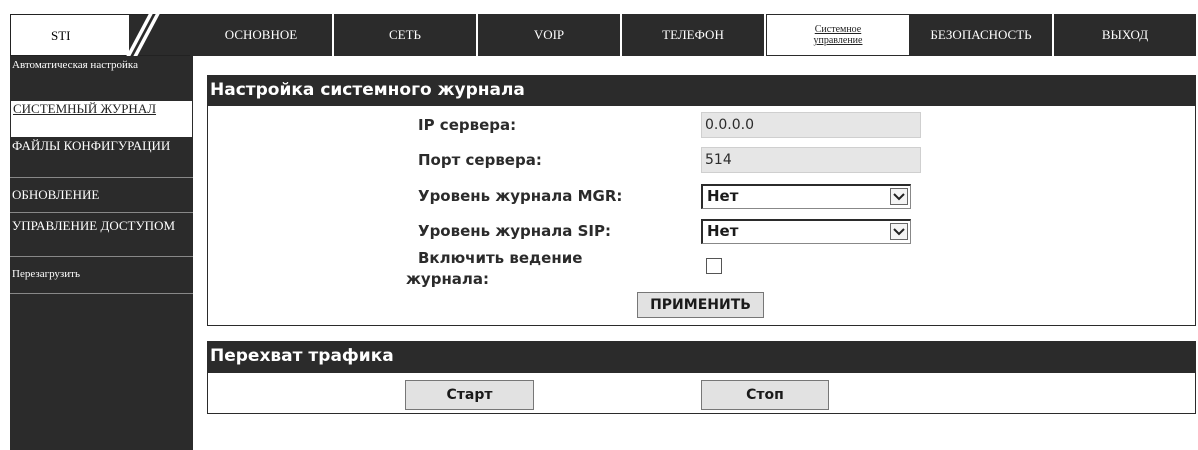 This screenshot has width=1198, height=450. I want to click on logo-stripe, so click(139, 36).